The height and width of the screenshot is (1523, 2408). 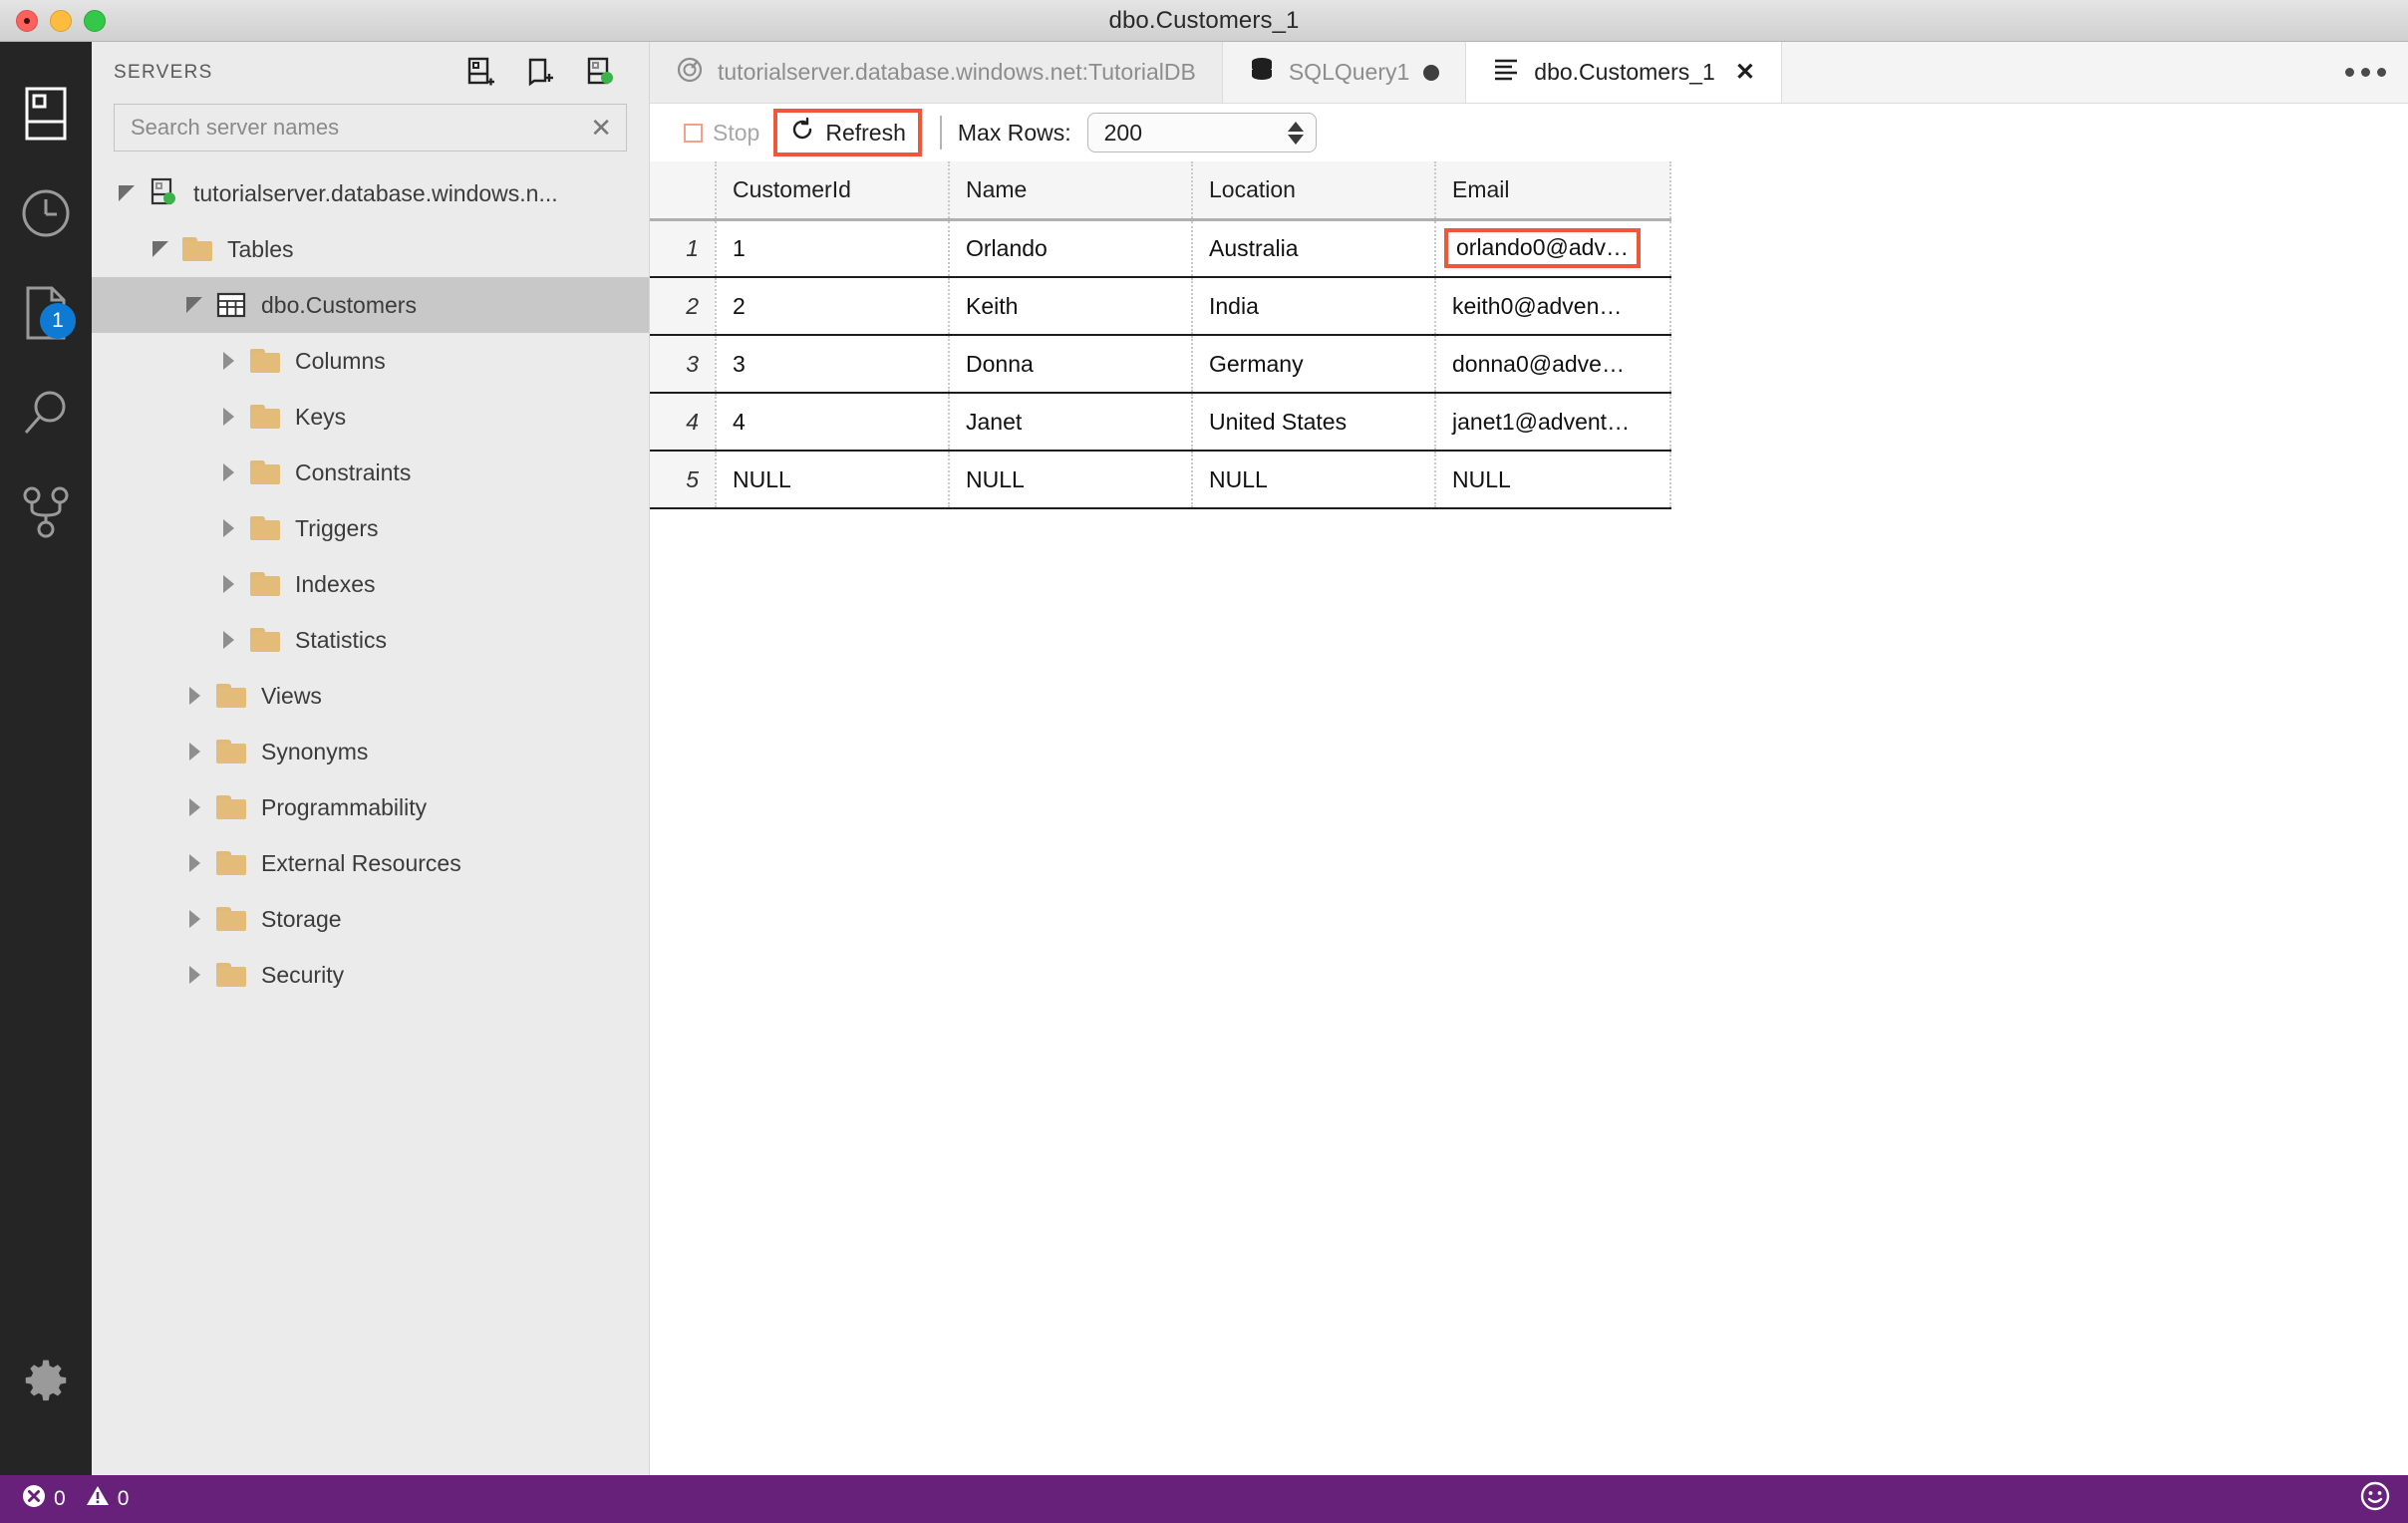 I want to click on close-icon: ✕, so click(x=1745, y=72).